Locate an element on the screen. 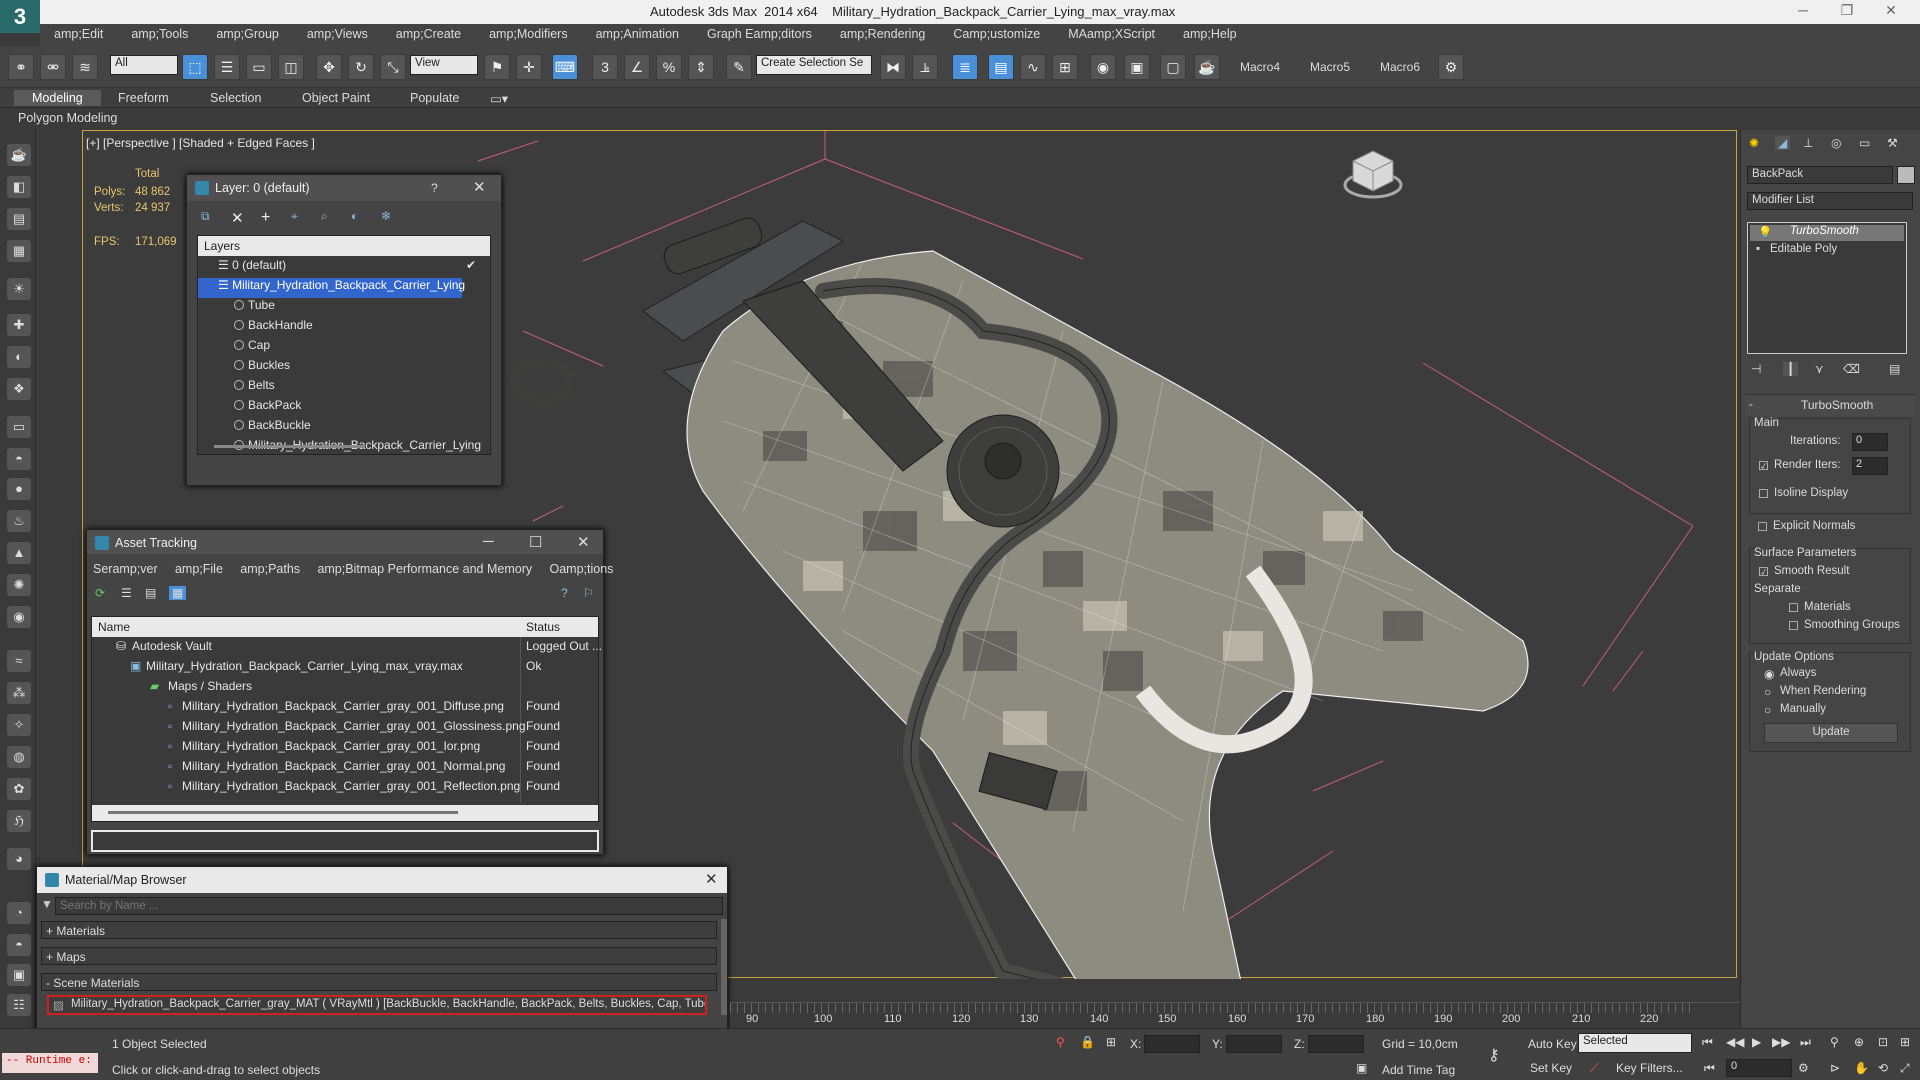 The height and width of the screenshot is (1080, 1920). menu-maxscript: MAamp;XScript is located at coordinates (1111, 35).